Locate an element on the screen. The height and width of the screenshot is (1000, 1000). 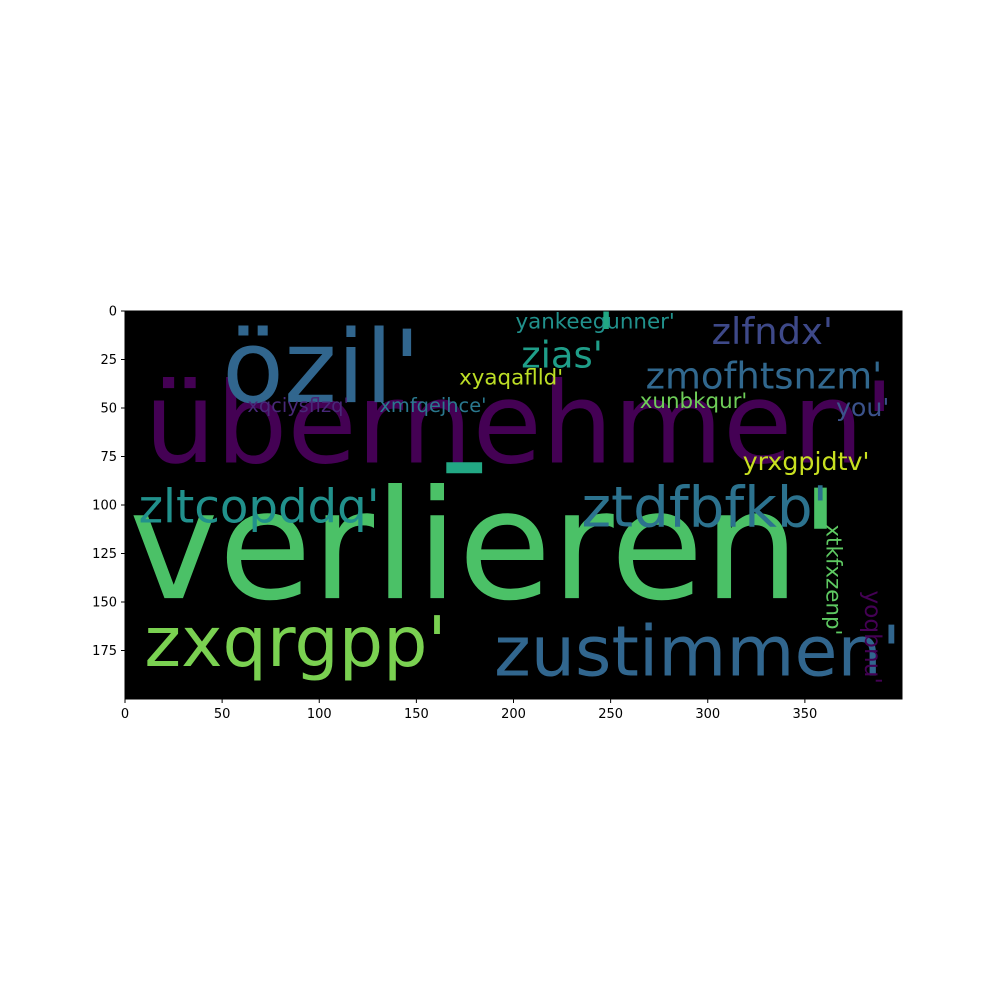
y-tick-label-4: 100 is located at coordinates (104, 506).